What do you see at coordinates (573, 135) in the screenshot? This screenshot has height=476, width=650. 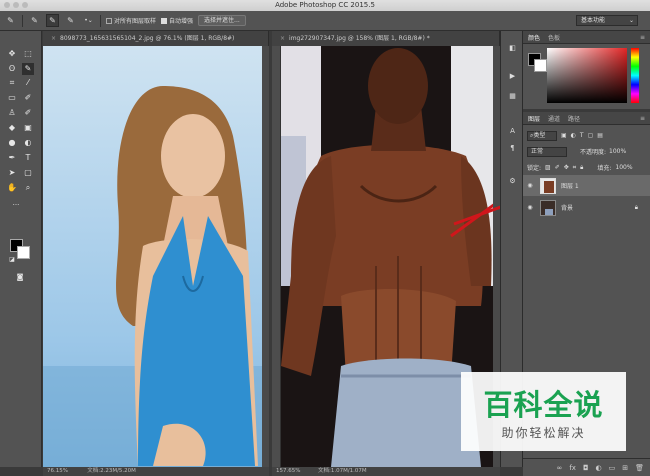 I see `filter-adjustment-icon: ◐` at bounding box center [573, 135].